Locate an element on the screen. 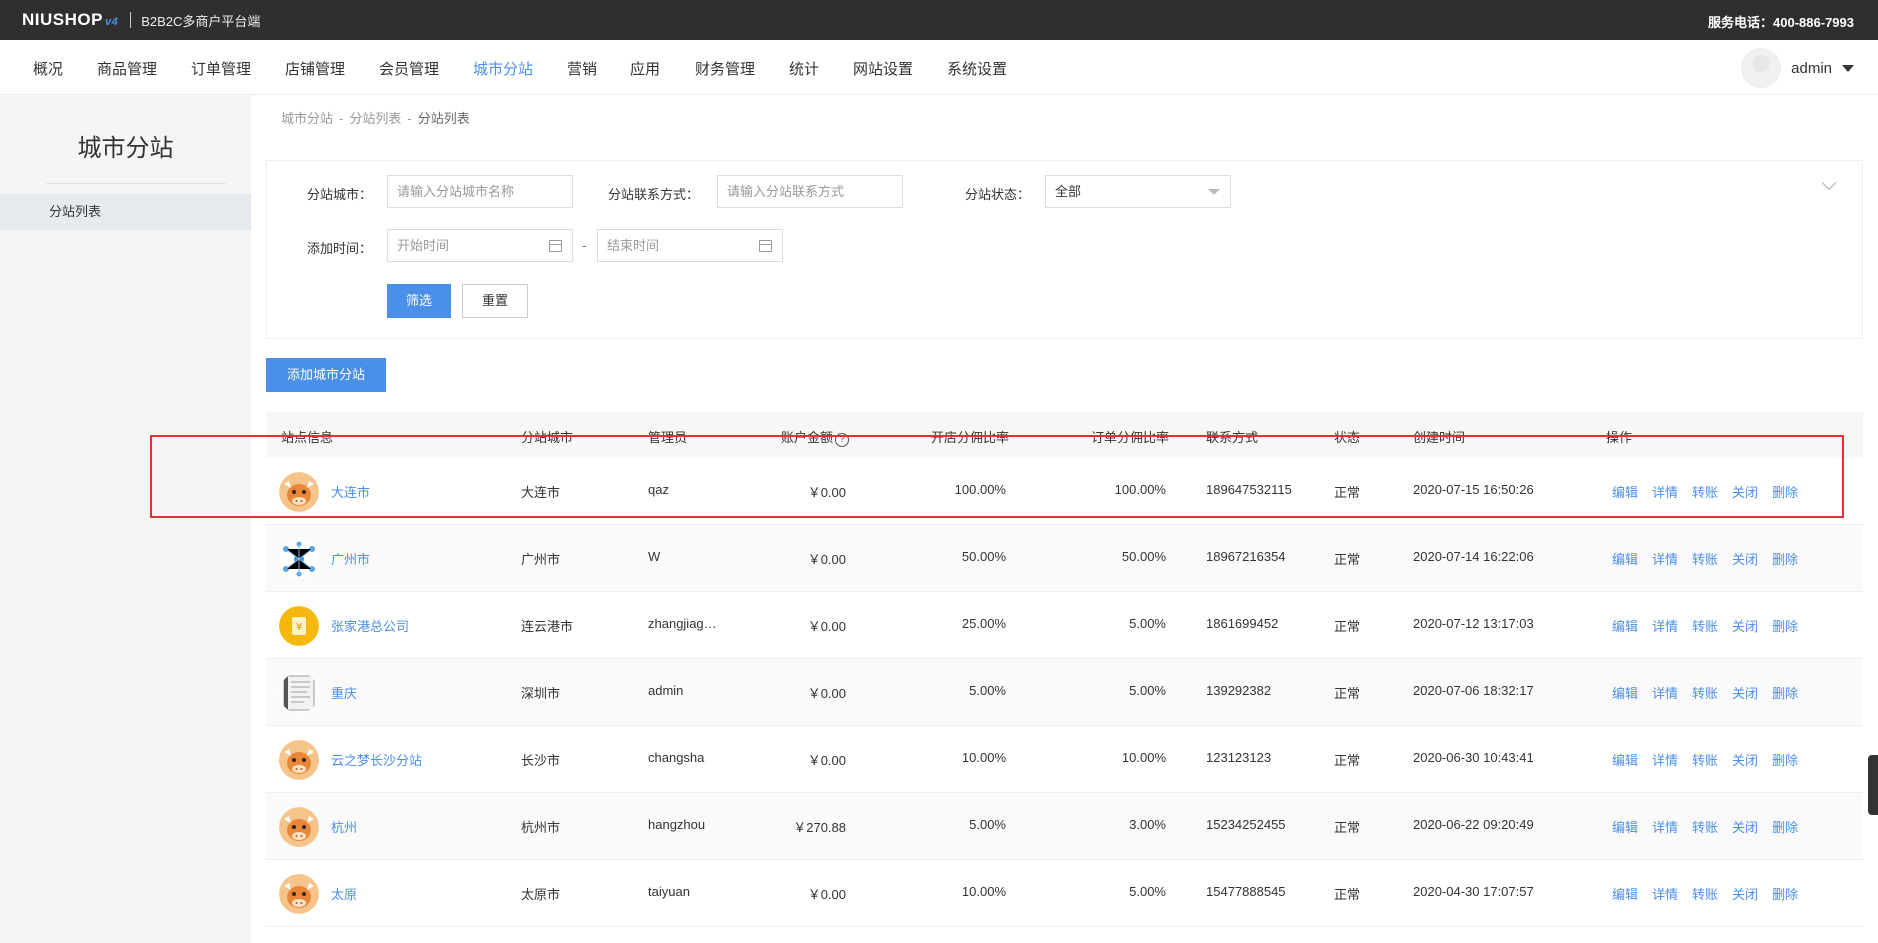  station-admin: qaz is located at coordinates (658, 489).